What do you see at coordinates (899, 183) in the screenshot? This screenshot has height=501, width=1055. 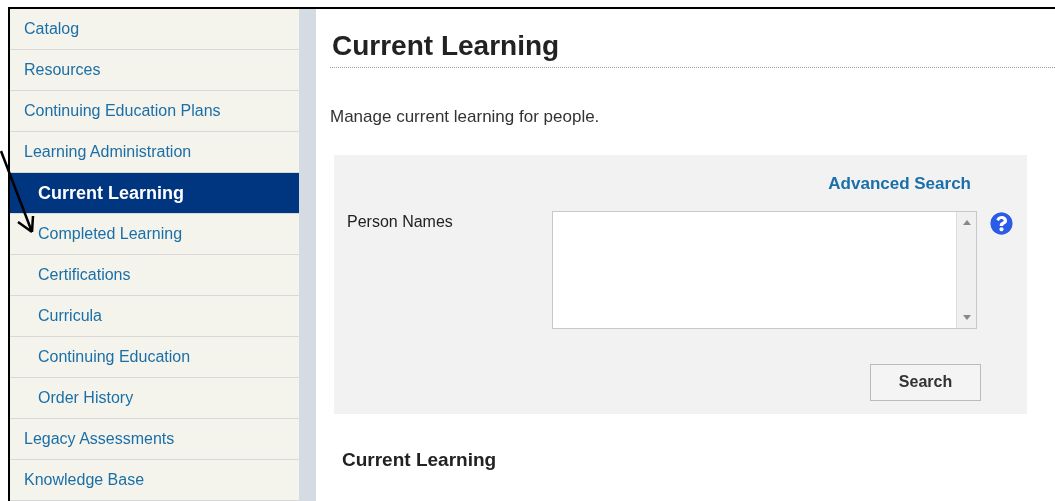 I see `advanced-search-link: Advanced Search` at bounding box center [899, 183].